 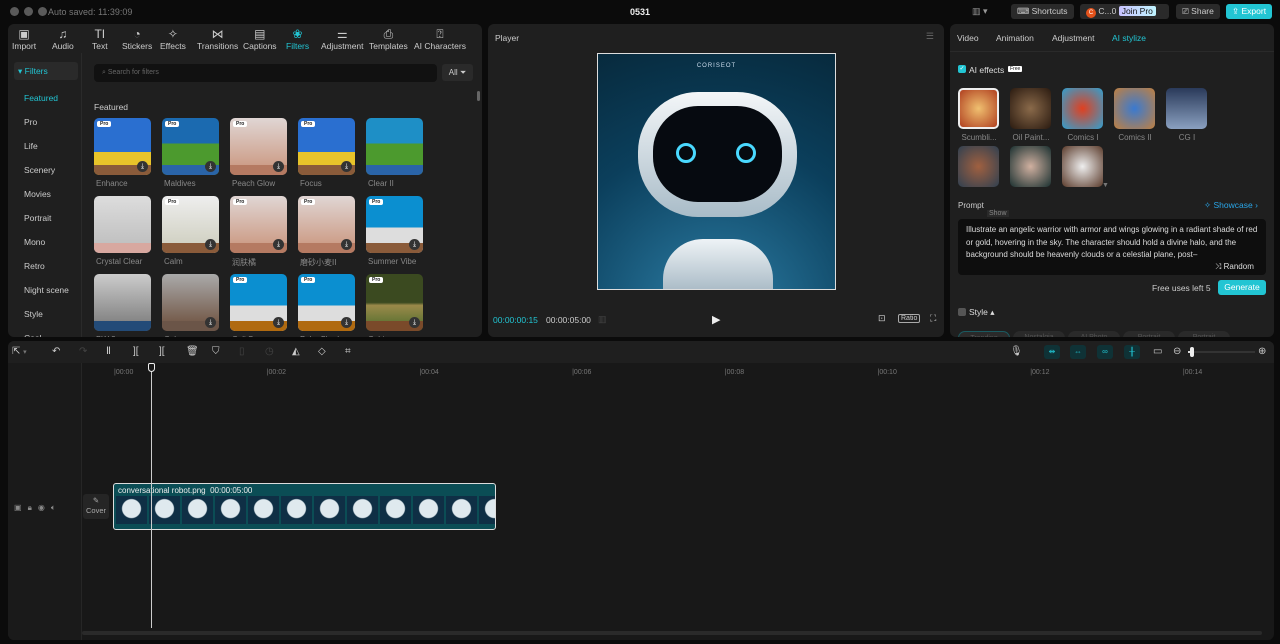 I want to click on zoom-slider-handle, so click(x=1192, y=352).